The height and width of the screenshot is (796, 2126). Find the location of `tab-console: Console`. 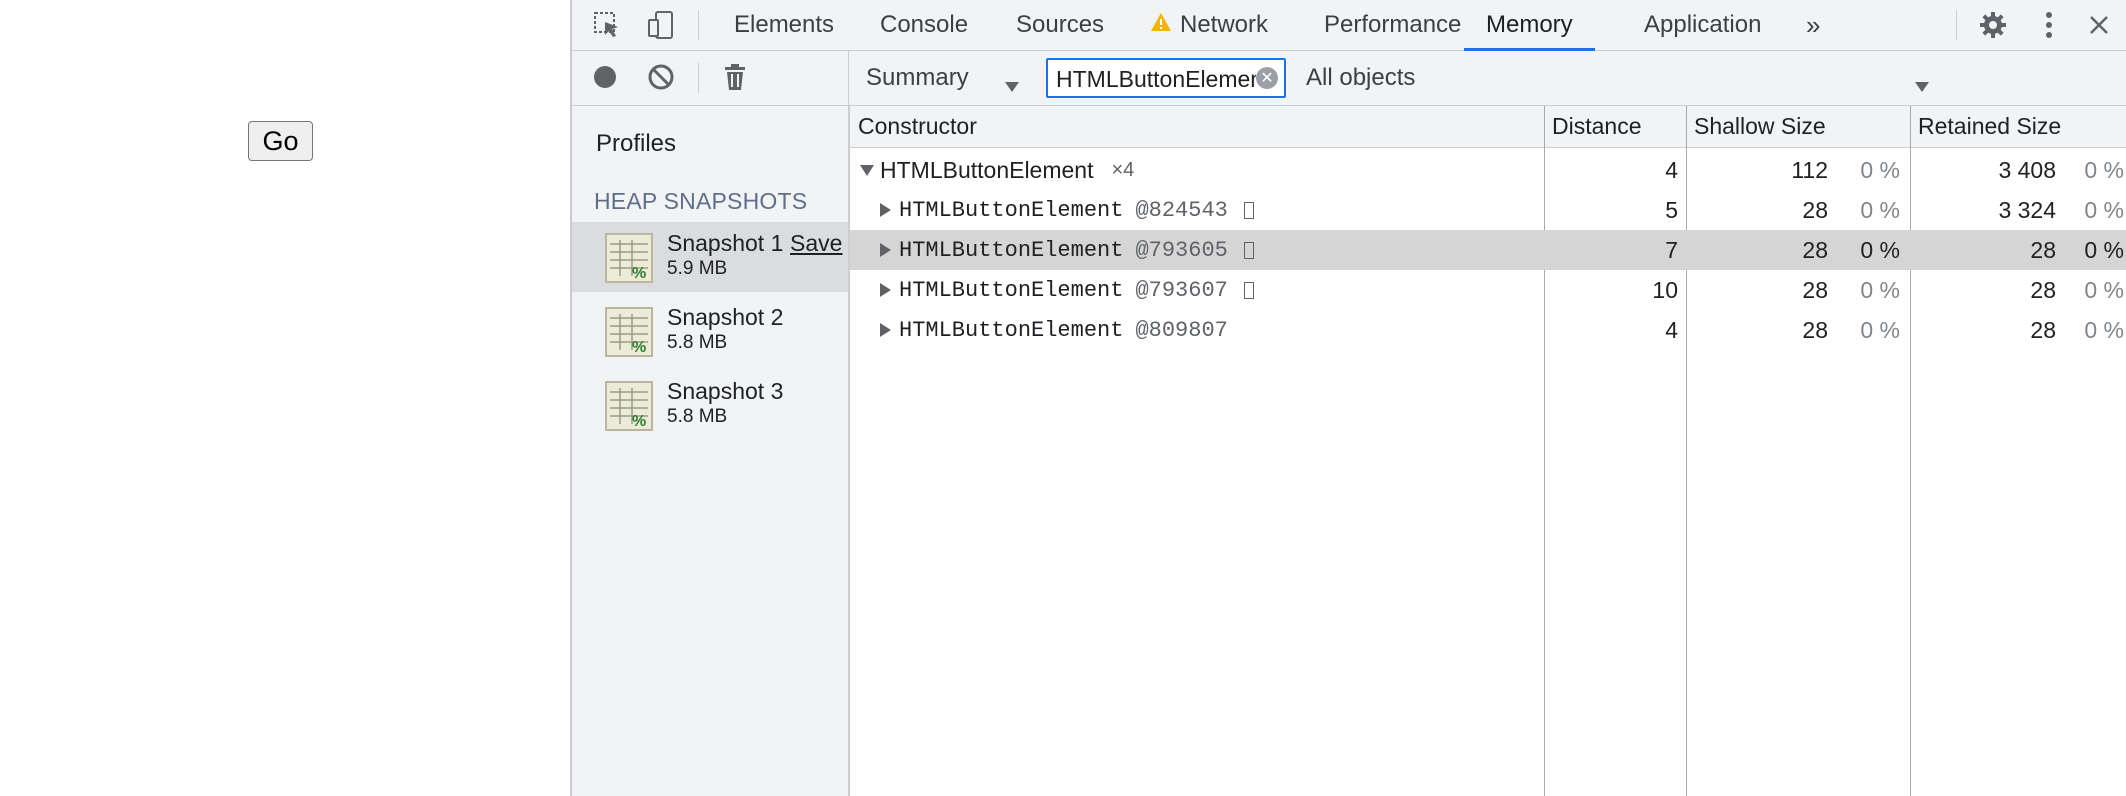

tab-console: Console is located at coordinates (924, 25).